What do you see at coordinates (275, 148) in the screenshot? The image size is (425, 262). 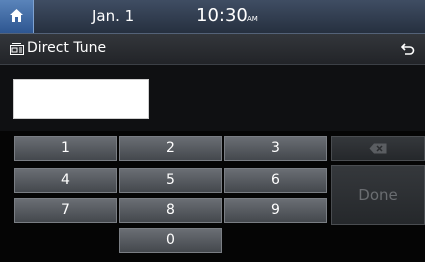 I see `key-3: 3` at bounding box center [275, 148].